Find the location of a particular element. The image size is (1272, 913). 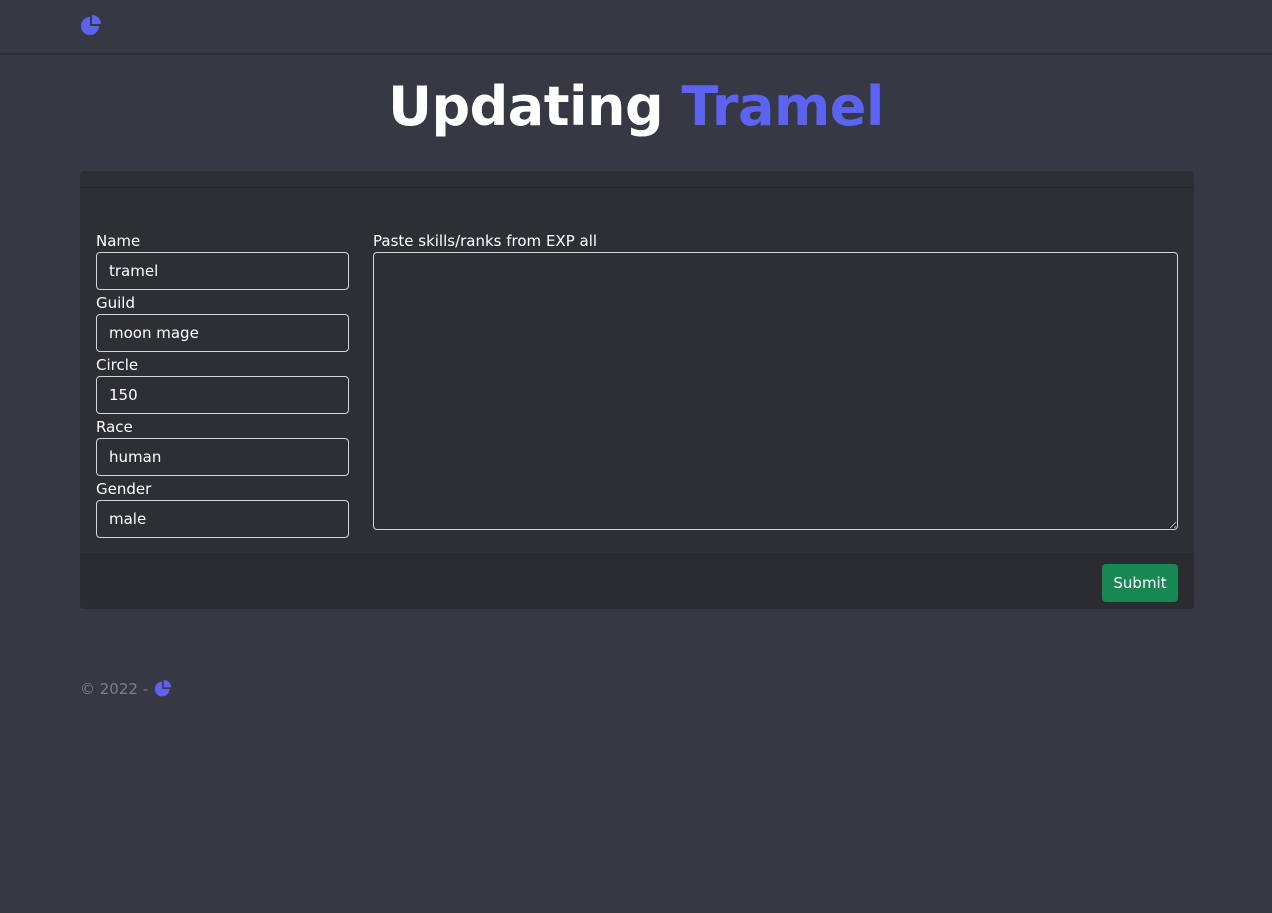

gender-input is located at coordinates (222, 519).